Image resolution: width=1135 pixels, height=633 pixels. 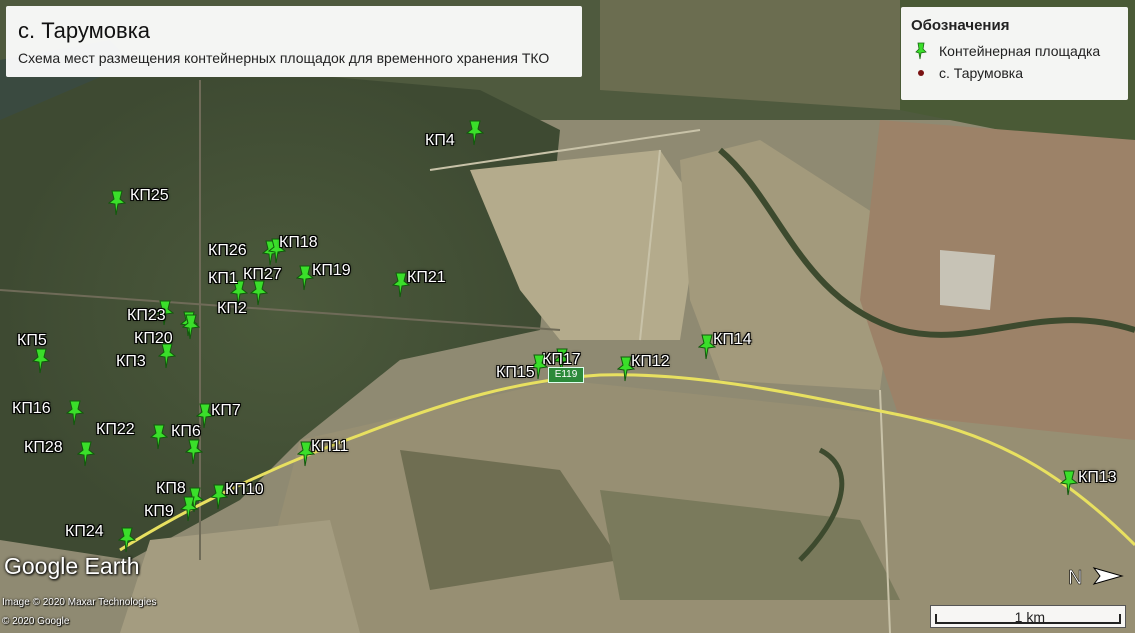 I want to click on north-arrow-icon: N, so click(x=1096, y=576).